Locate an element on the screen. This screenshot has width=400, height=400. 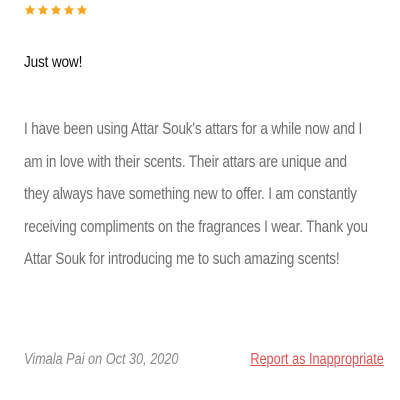
star-rating is located at coordinates (56, 10).